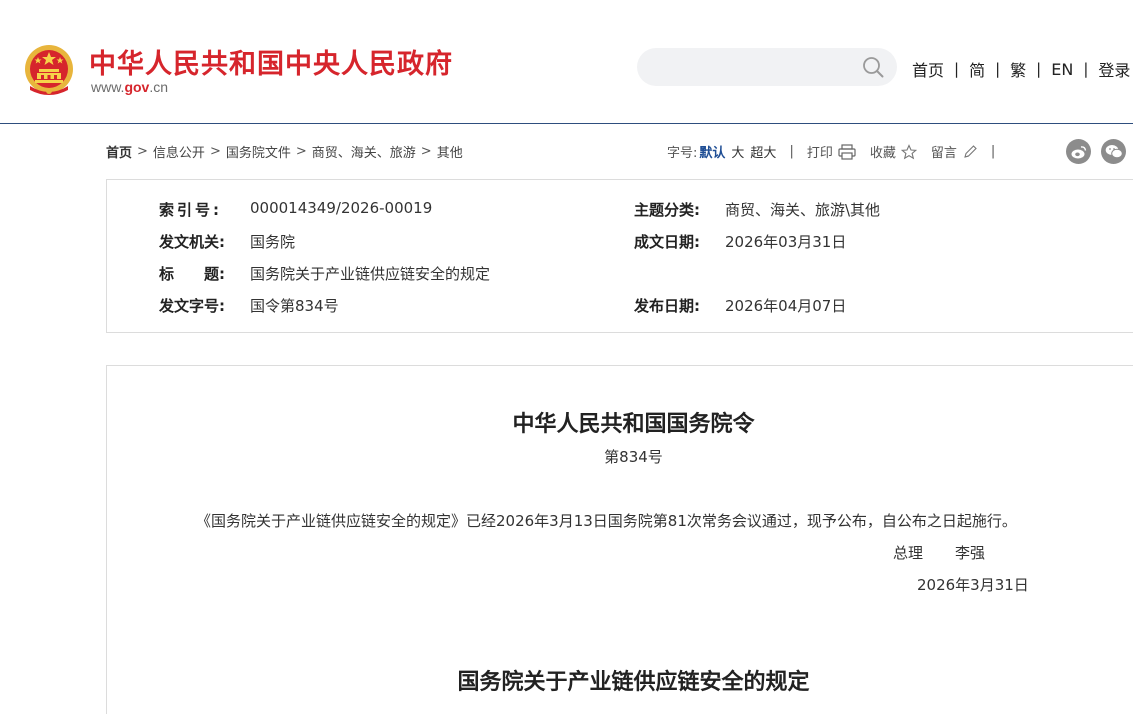 This screenshot has height=714, width=1133. I want to click on index-number-label: 索引号:, so click(190, 210).